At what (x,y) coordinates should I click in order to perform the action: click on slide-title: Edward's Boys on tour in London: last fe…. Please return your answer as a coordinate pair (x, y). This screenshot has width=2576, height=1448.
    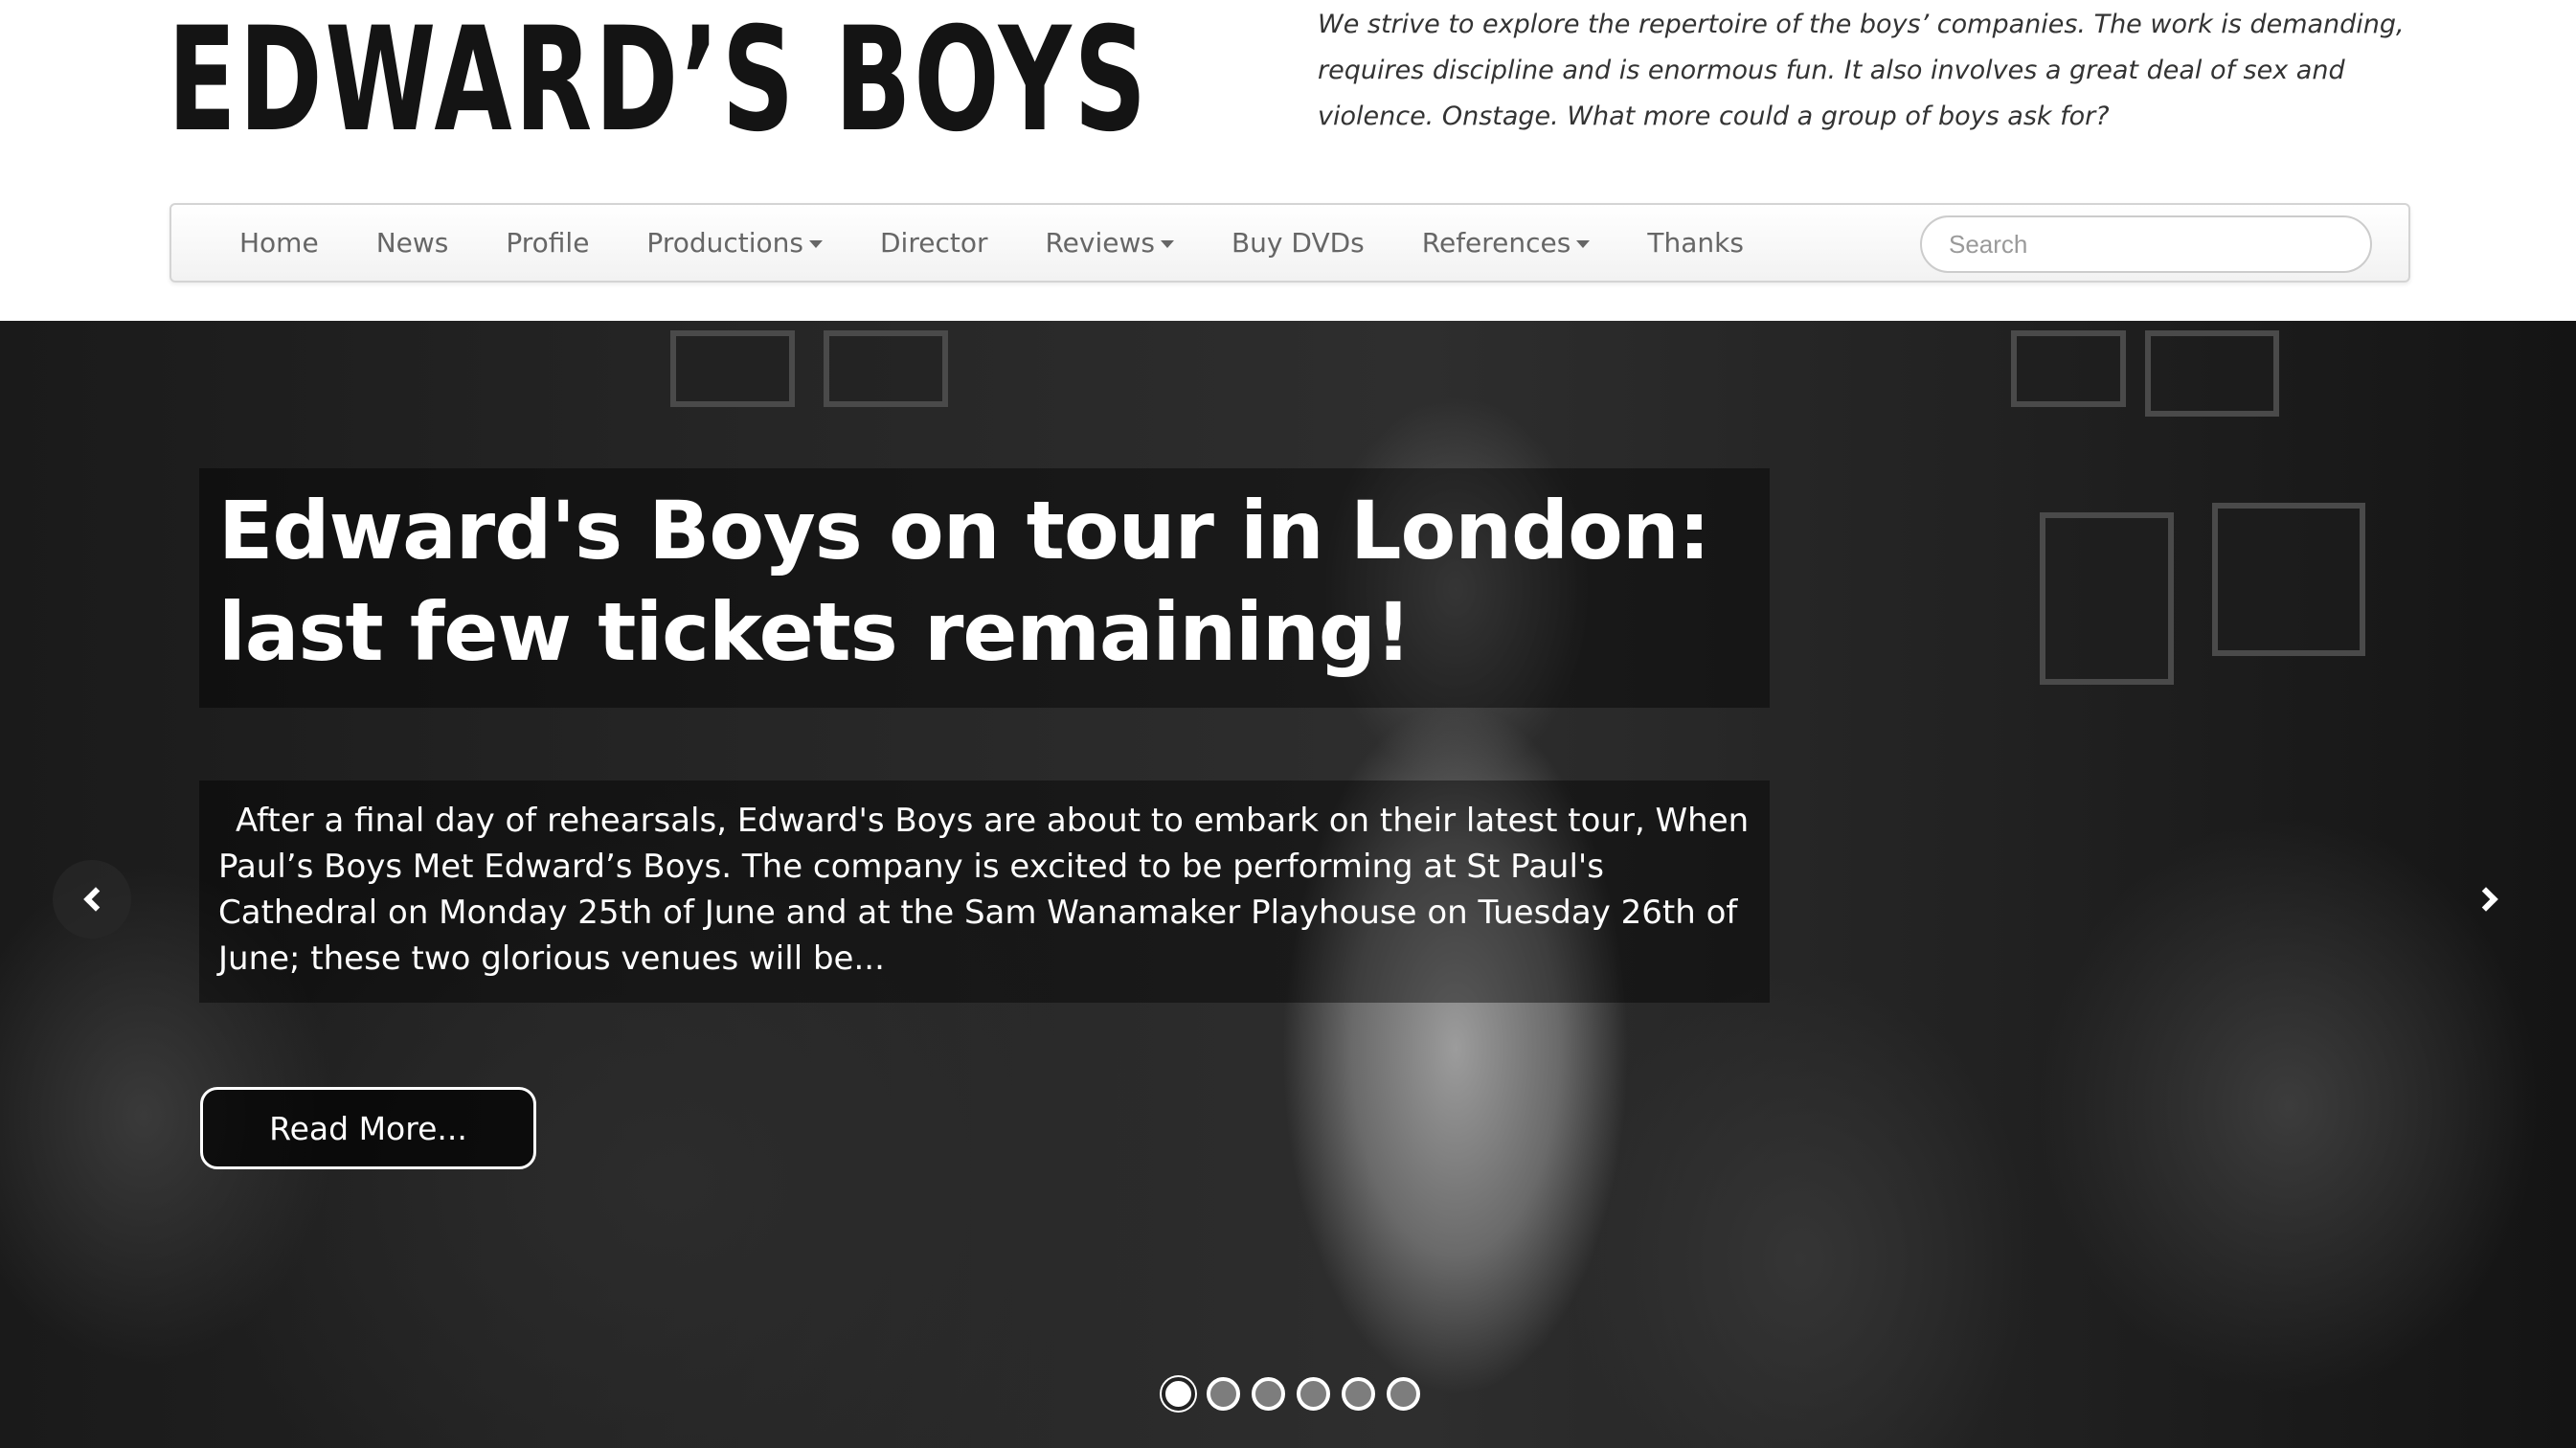
    Looking at the image, I should click on (994, 581).